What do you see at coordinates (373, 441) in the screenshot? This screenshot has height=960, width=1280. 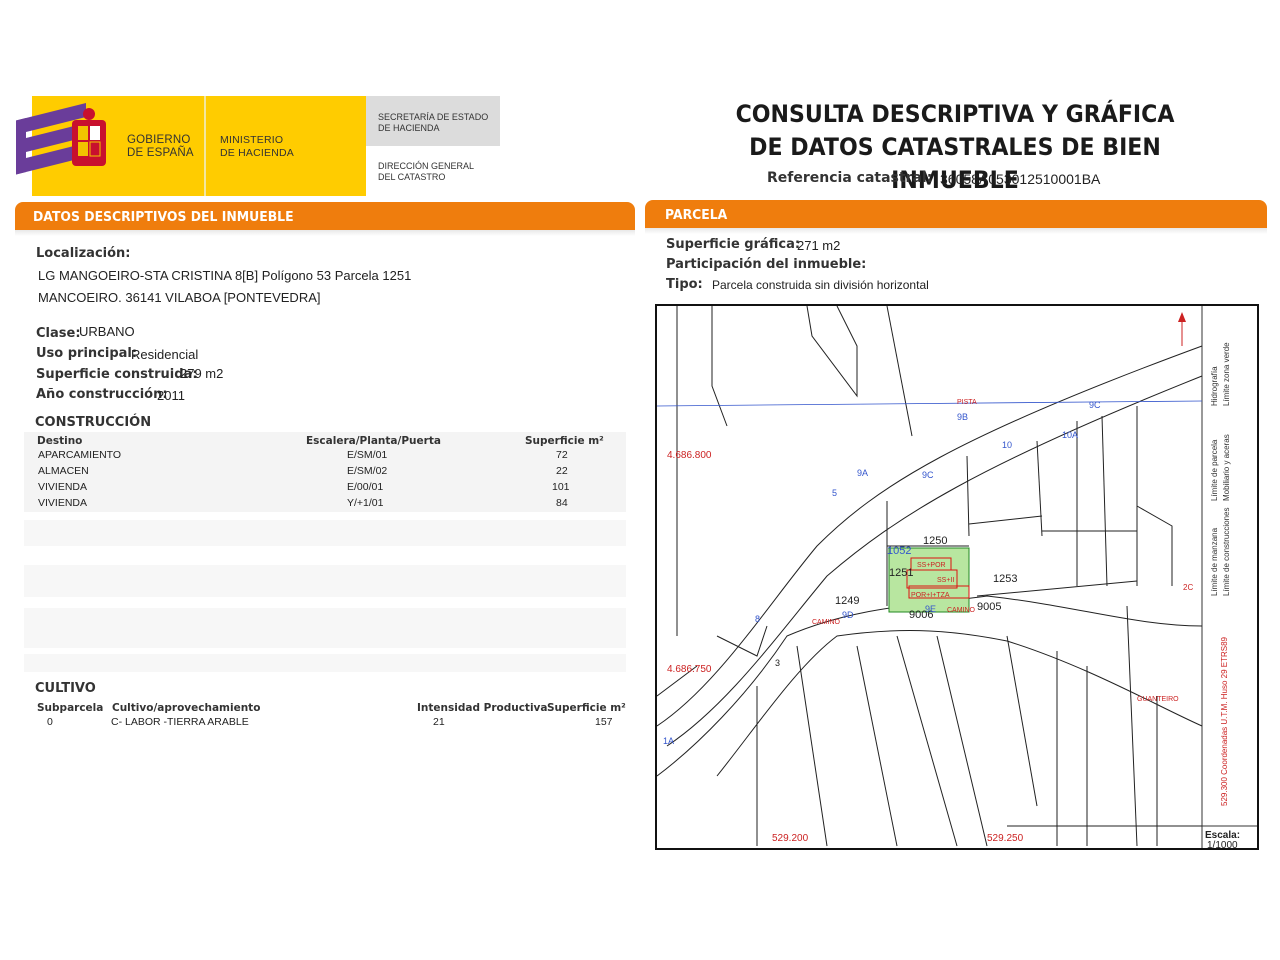 I see `col-escalera: Escalera/Planta/Puerta` at bounding box center [373, 441].